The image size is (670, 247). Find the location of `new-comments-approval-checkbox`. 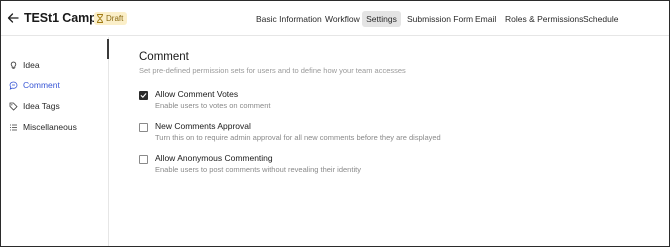

new-comments-approval-checkbox is located at coordinates (143, 127).